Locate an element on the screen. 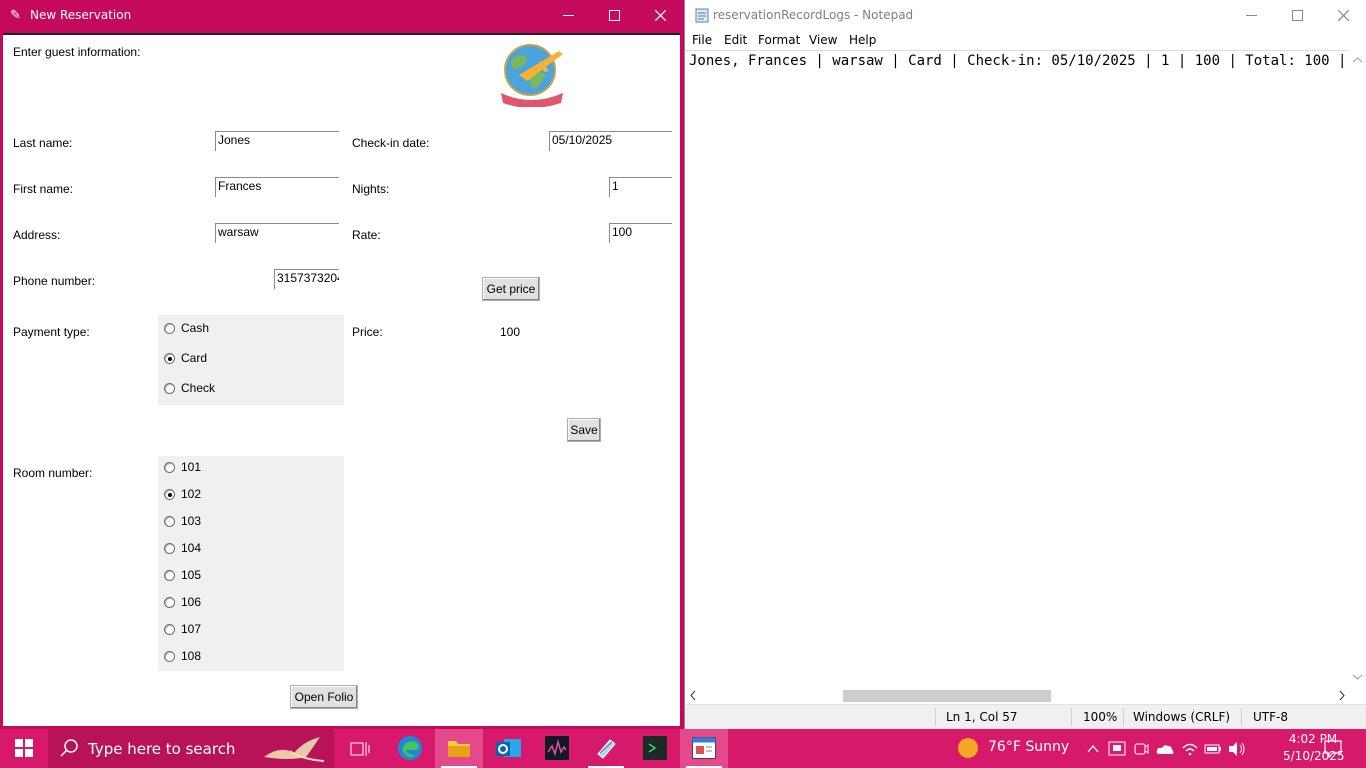  room-radio-label: 105 is located at coordinates (191, 575).